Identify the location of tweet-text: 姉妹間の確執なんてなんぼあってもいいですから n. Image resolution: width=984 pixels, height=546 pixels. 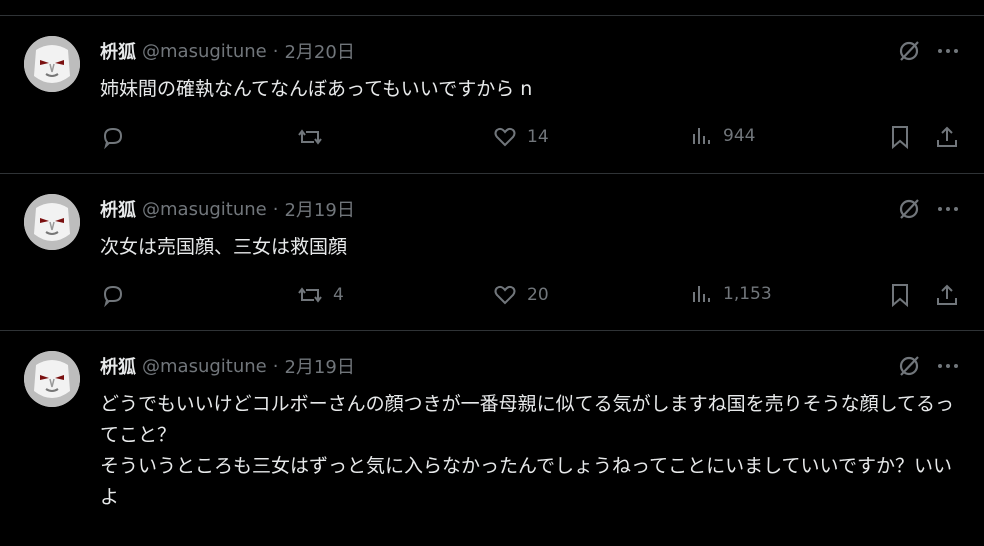
(316, 89).